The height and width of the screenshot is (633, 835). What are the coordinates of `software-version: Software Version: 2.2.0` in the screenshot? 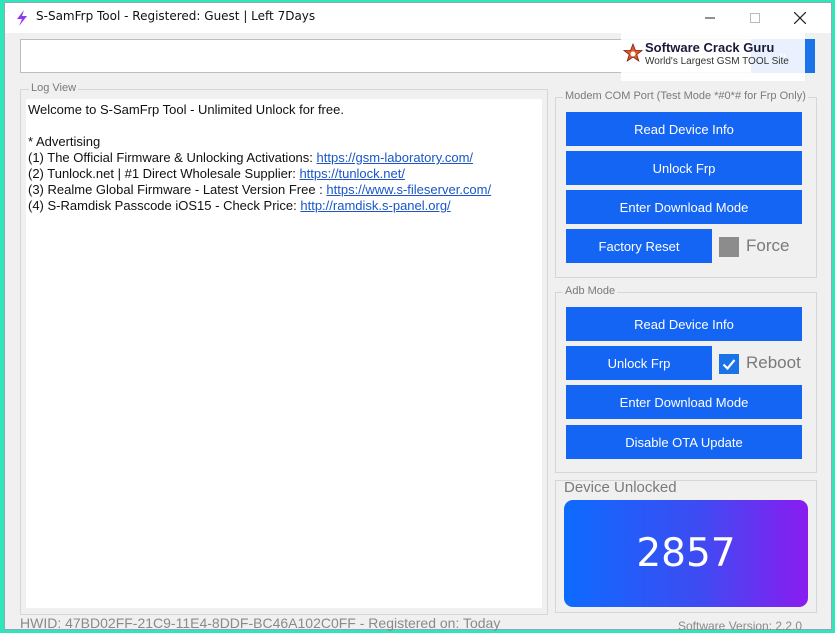 It's located at (740, 626).